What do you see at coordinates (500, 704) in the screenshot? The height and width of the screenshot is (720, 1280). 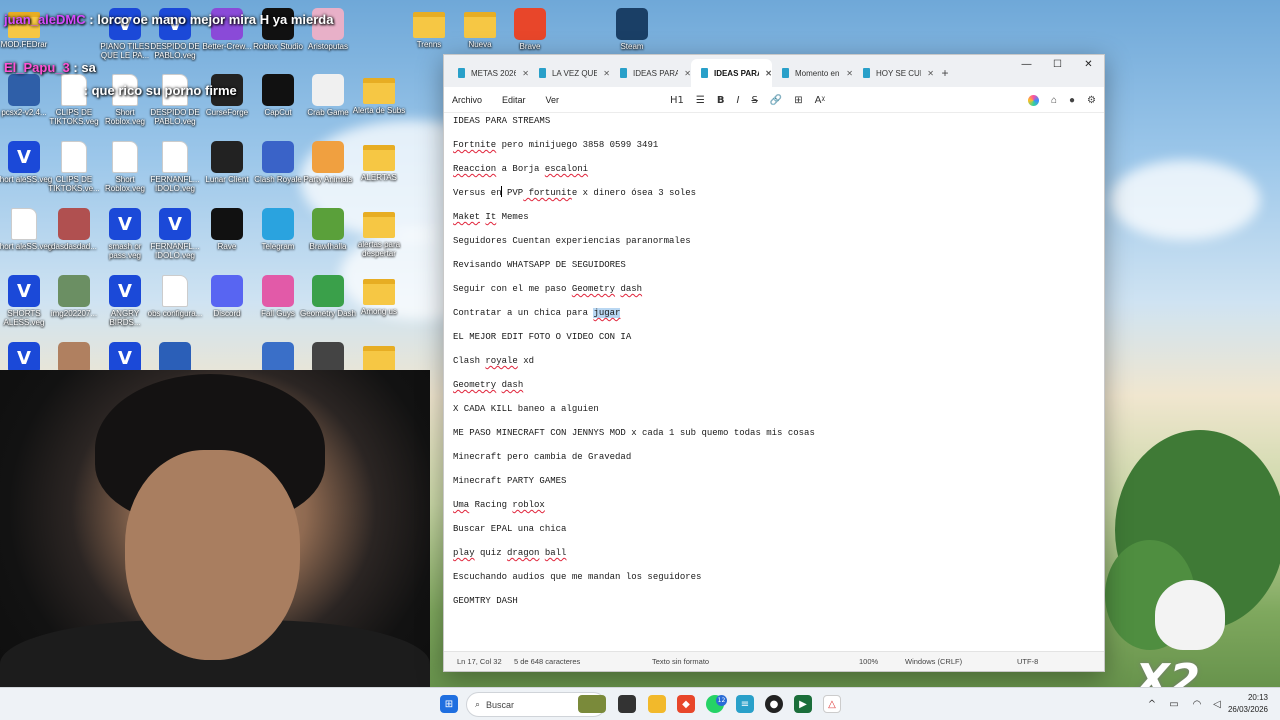 I see `search-placeholder: Buscar` at bounding box center [500, 704].